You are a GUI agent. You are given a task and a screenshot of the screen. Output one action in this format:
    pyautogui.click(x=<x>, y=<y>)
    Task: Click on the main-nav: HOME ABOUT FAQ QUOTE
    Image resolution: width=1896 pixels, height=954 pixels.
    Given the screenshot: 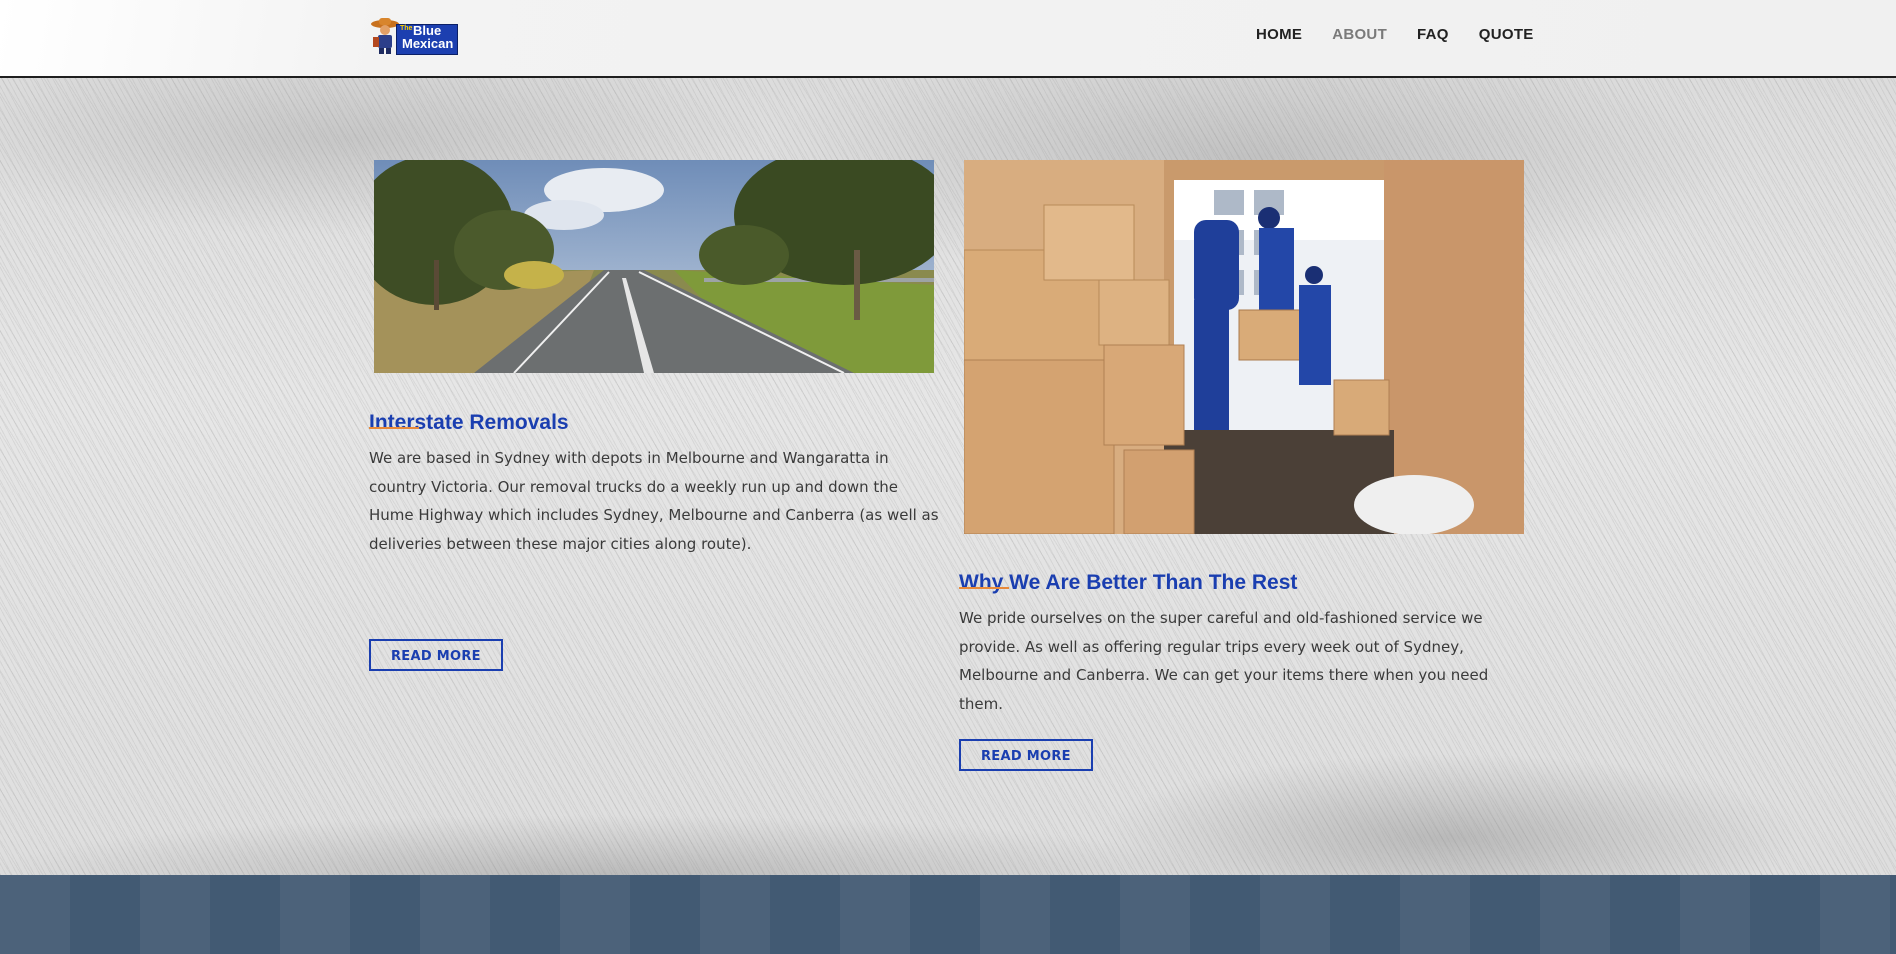 What is the action you would take?
    pyautogui.click(x=1395, y=34)
    